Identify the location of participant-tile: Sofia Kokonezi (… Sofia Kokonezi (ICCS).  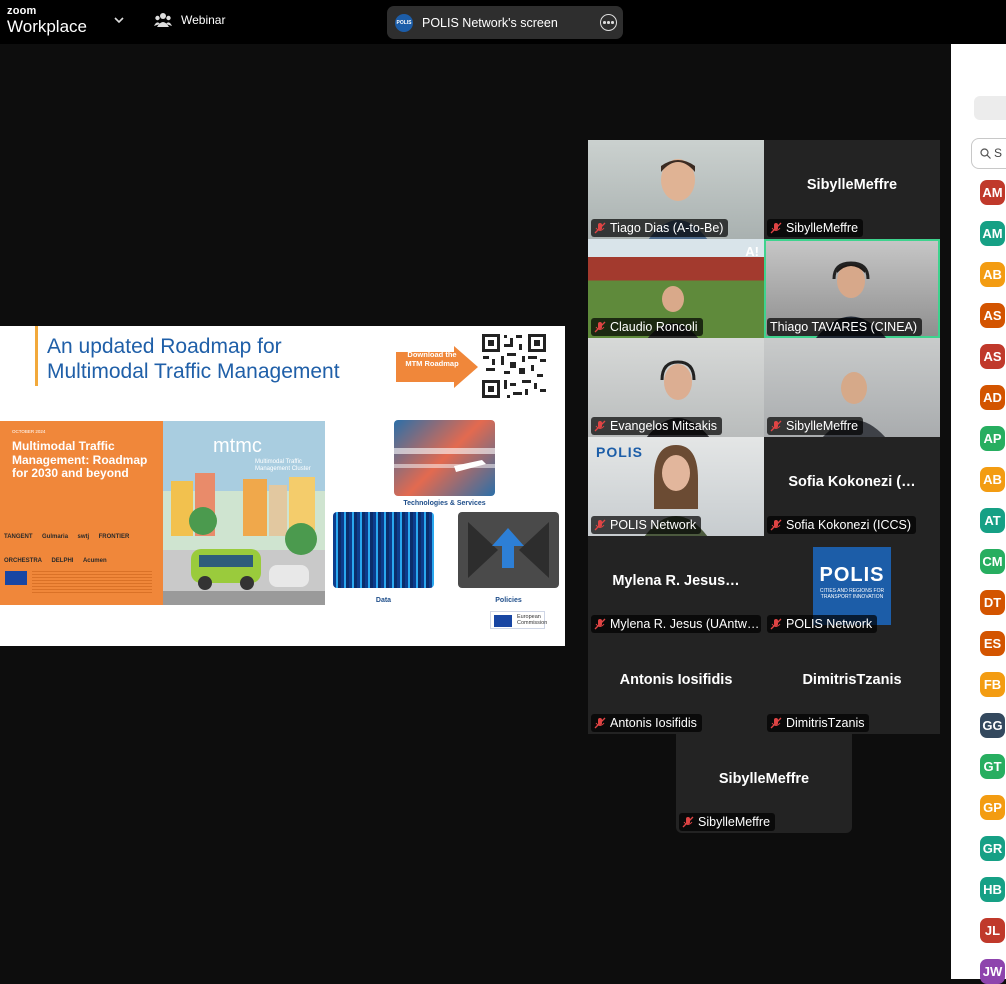
(852, 486).